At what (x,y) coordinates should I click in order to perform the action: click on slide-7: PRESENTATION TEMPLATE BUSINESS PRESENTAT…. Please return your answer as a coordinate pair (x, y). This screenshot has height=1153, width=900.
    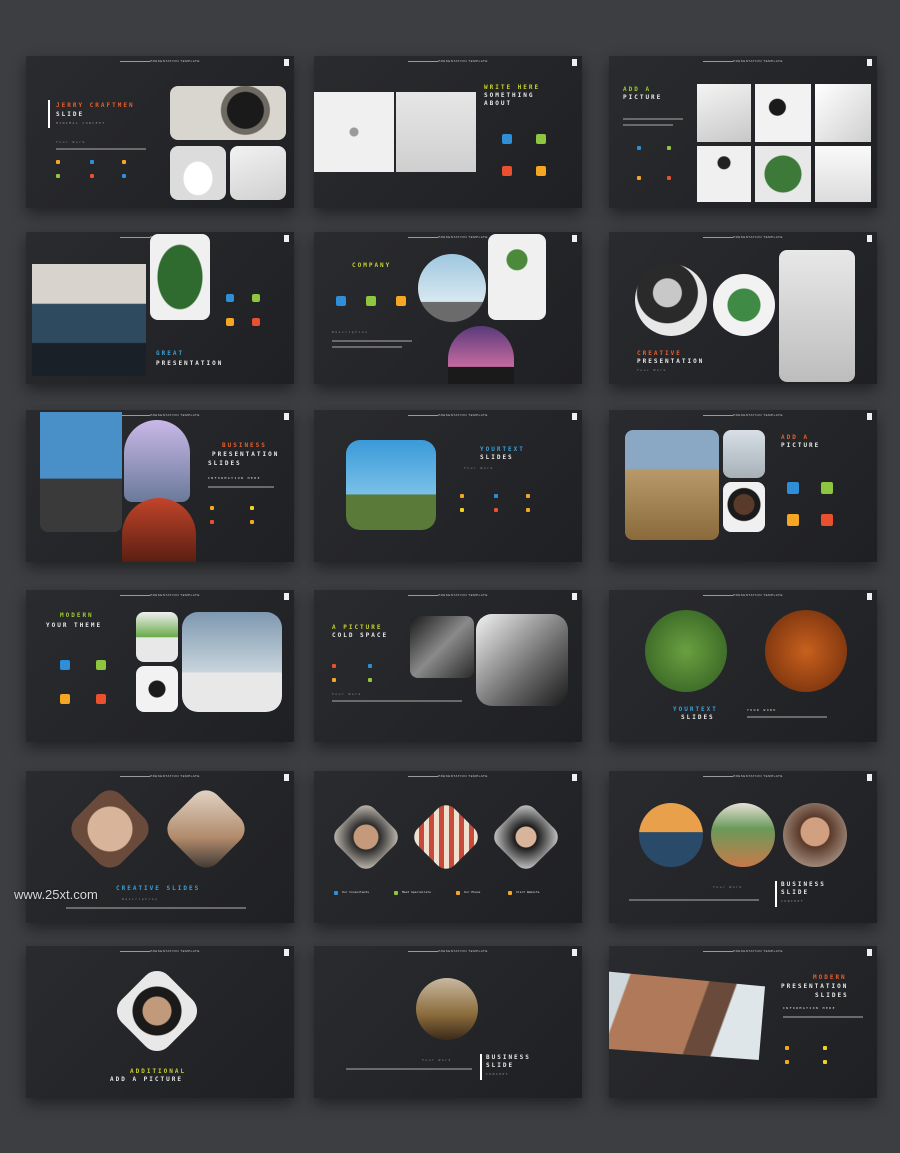
    Looking at the image, I should click on (160, 486).